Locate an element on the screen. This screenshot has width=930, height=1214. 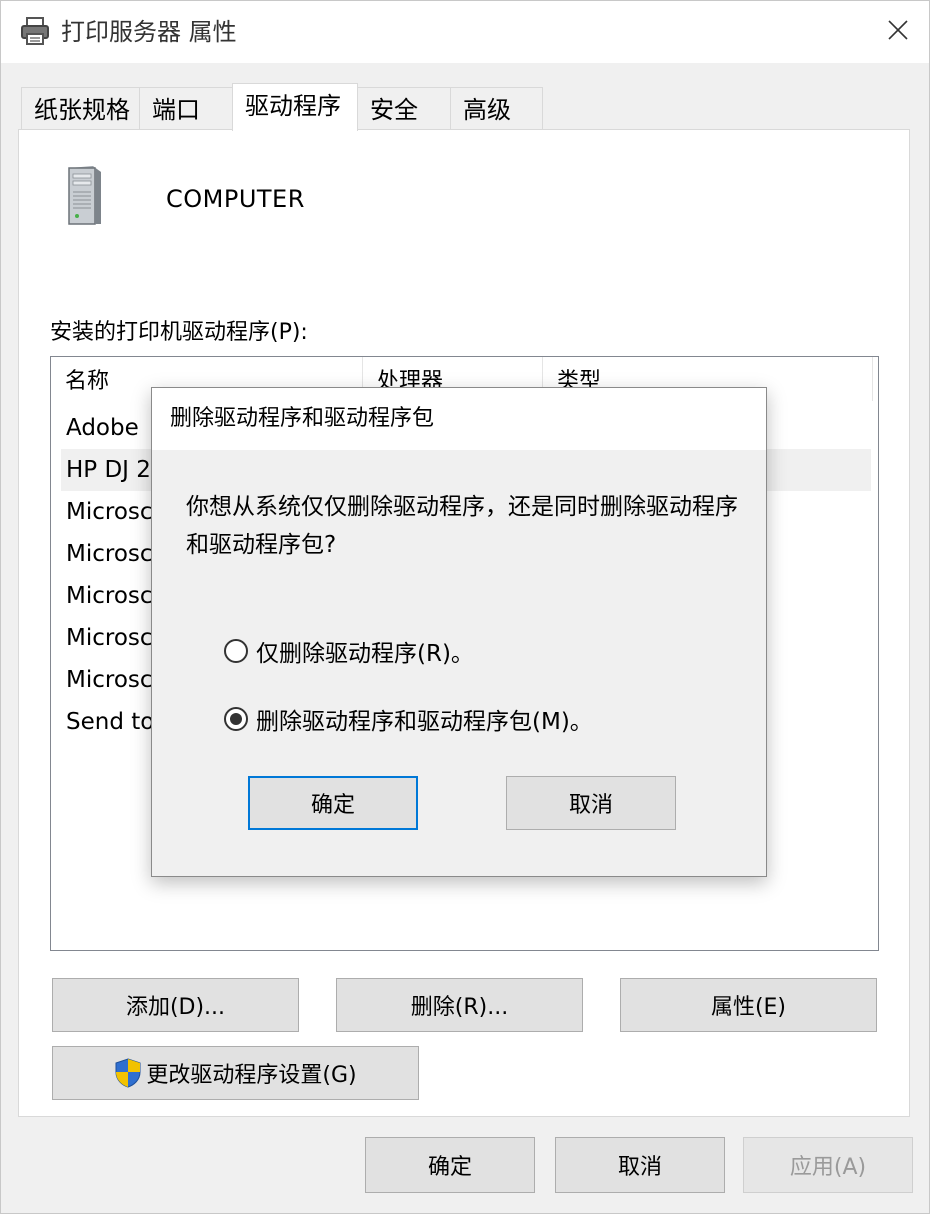
title-bar: 打印服务器 属性 is located at coordinates (465, 32).